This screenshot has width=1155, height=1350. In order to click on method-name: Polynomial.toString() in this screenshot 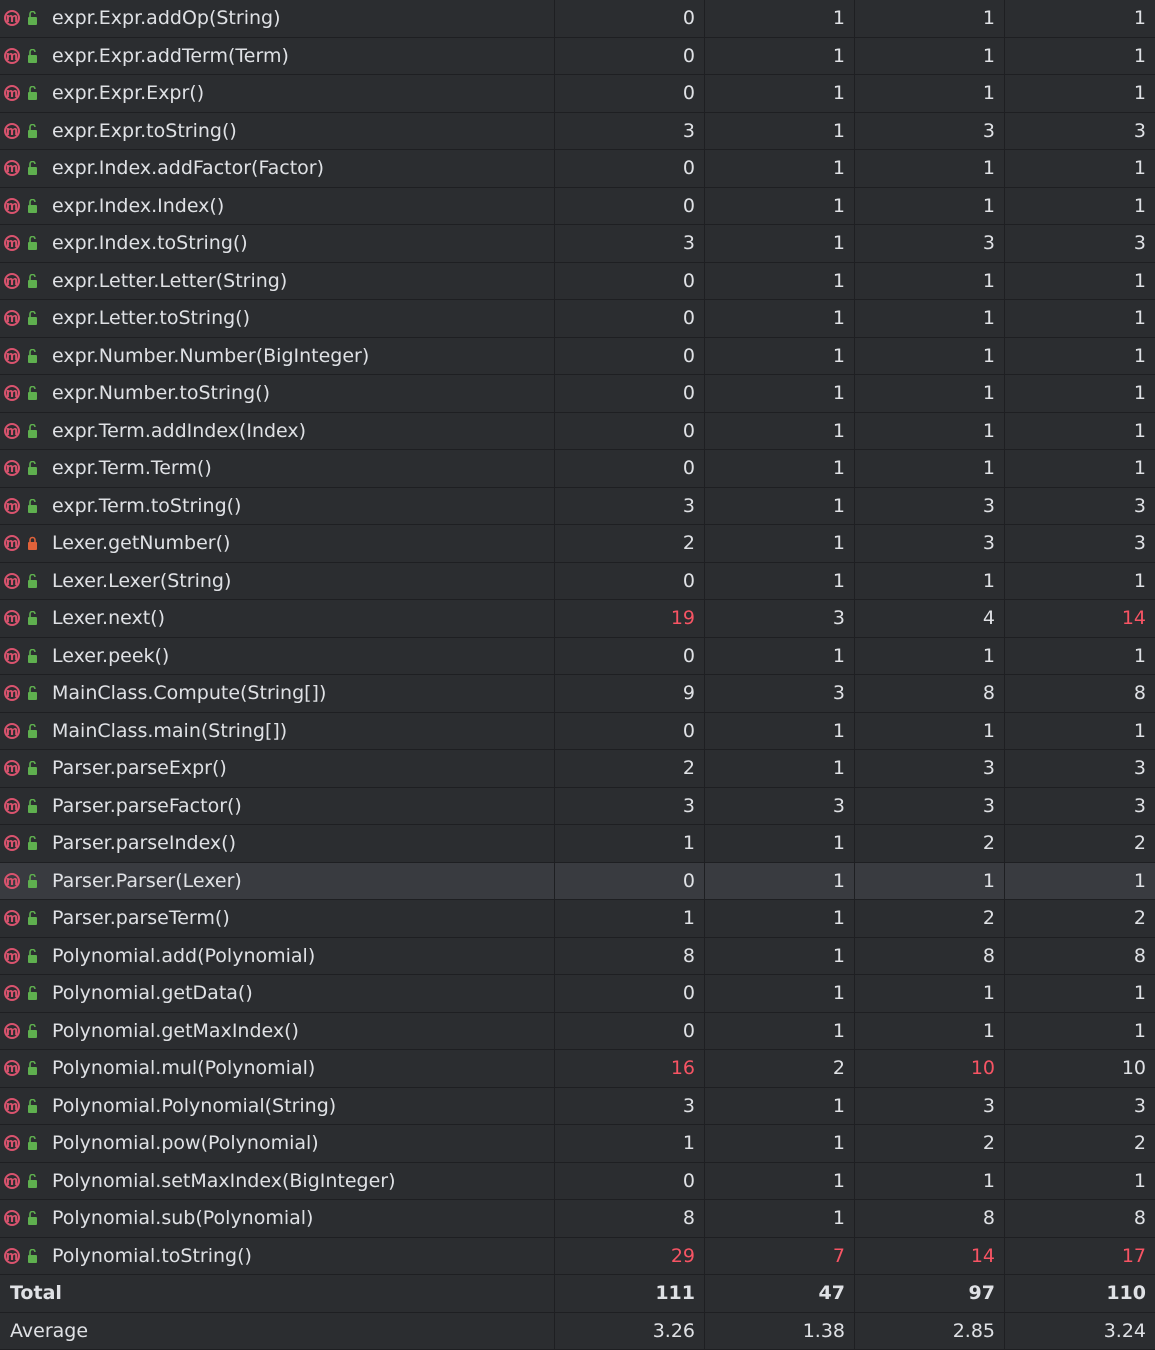, I will do `click(152, 1256)`.